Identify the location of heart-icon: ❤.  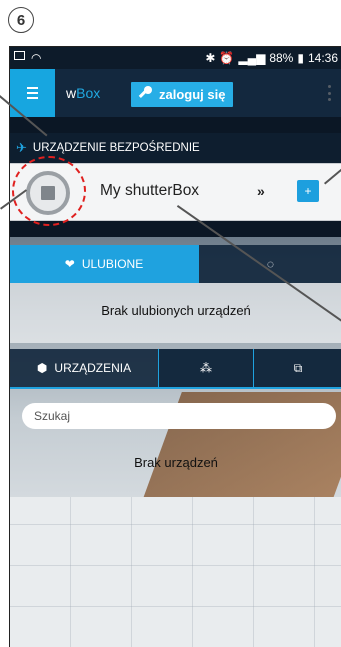
(69, 264).